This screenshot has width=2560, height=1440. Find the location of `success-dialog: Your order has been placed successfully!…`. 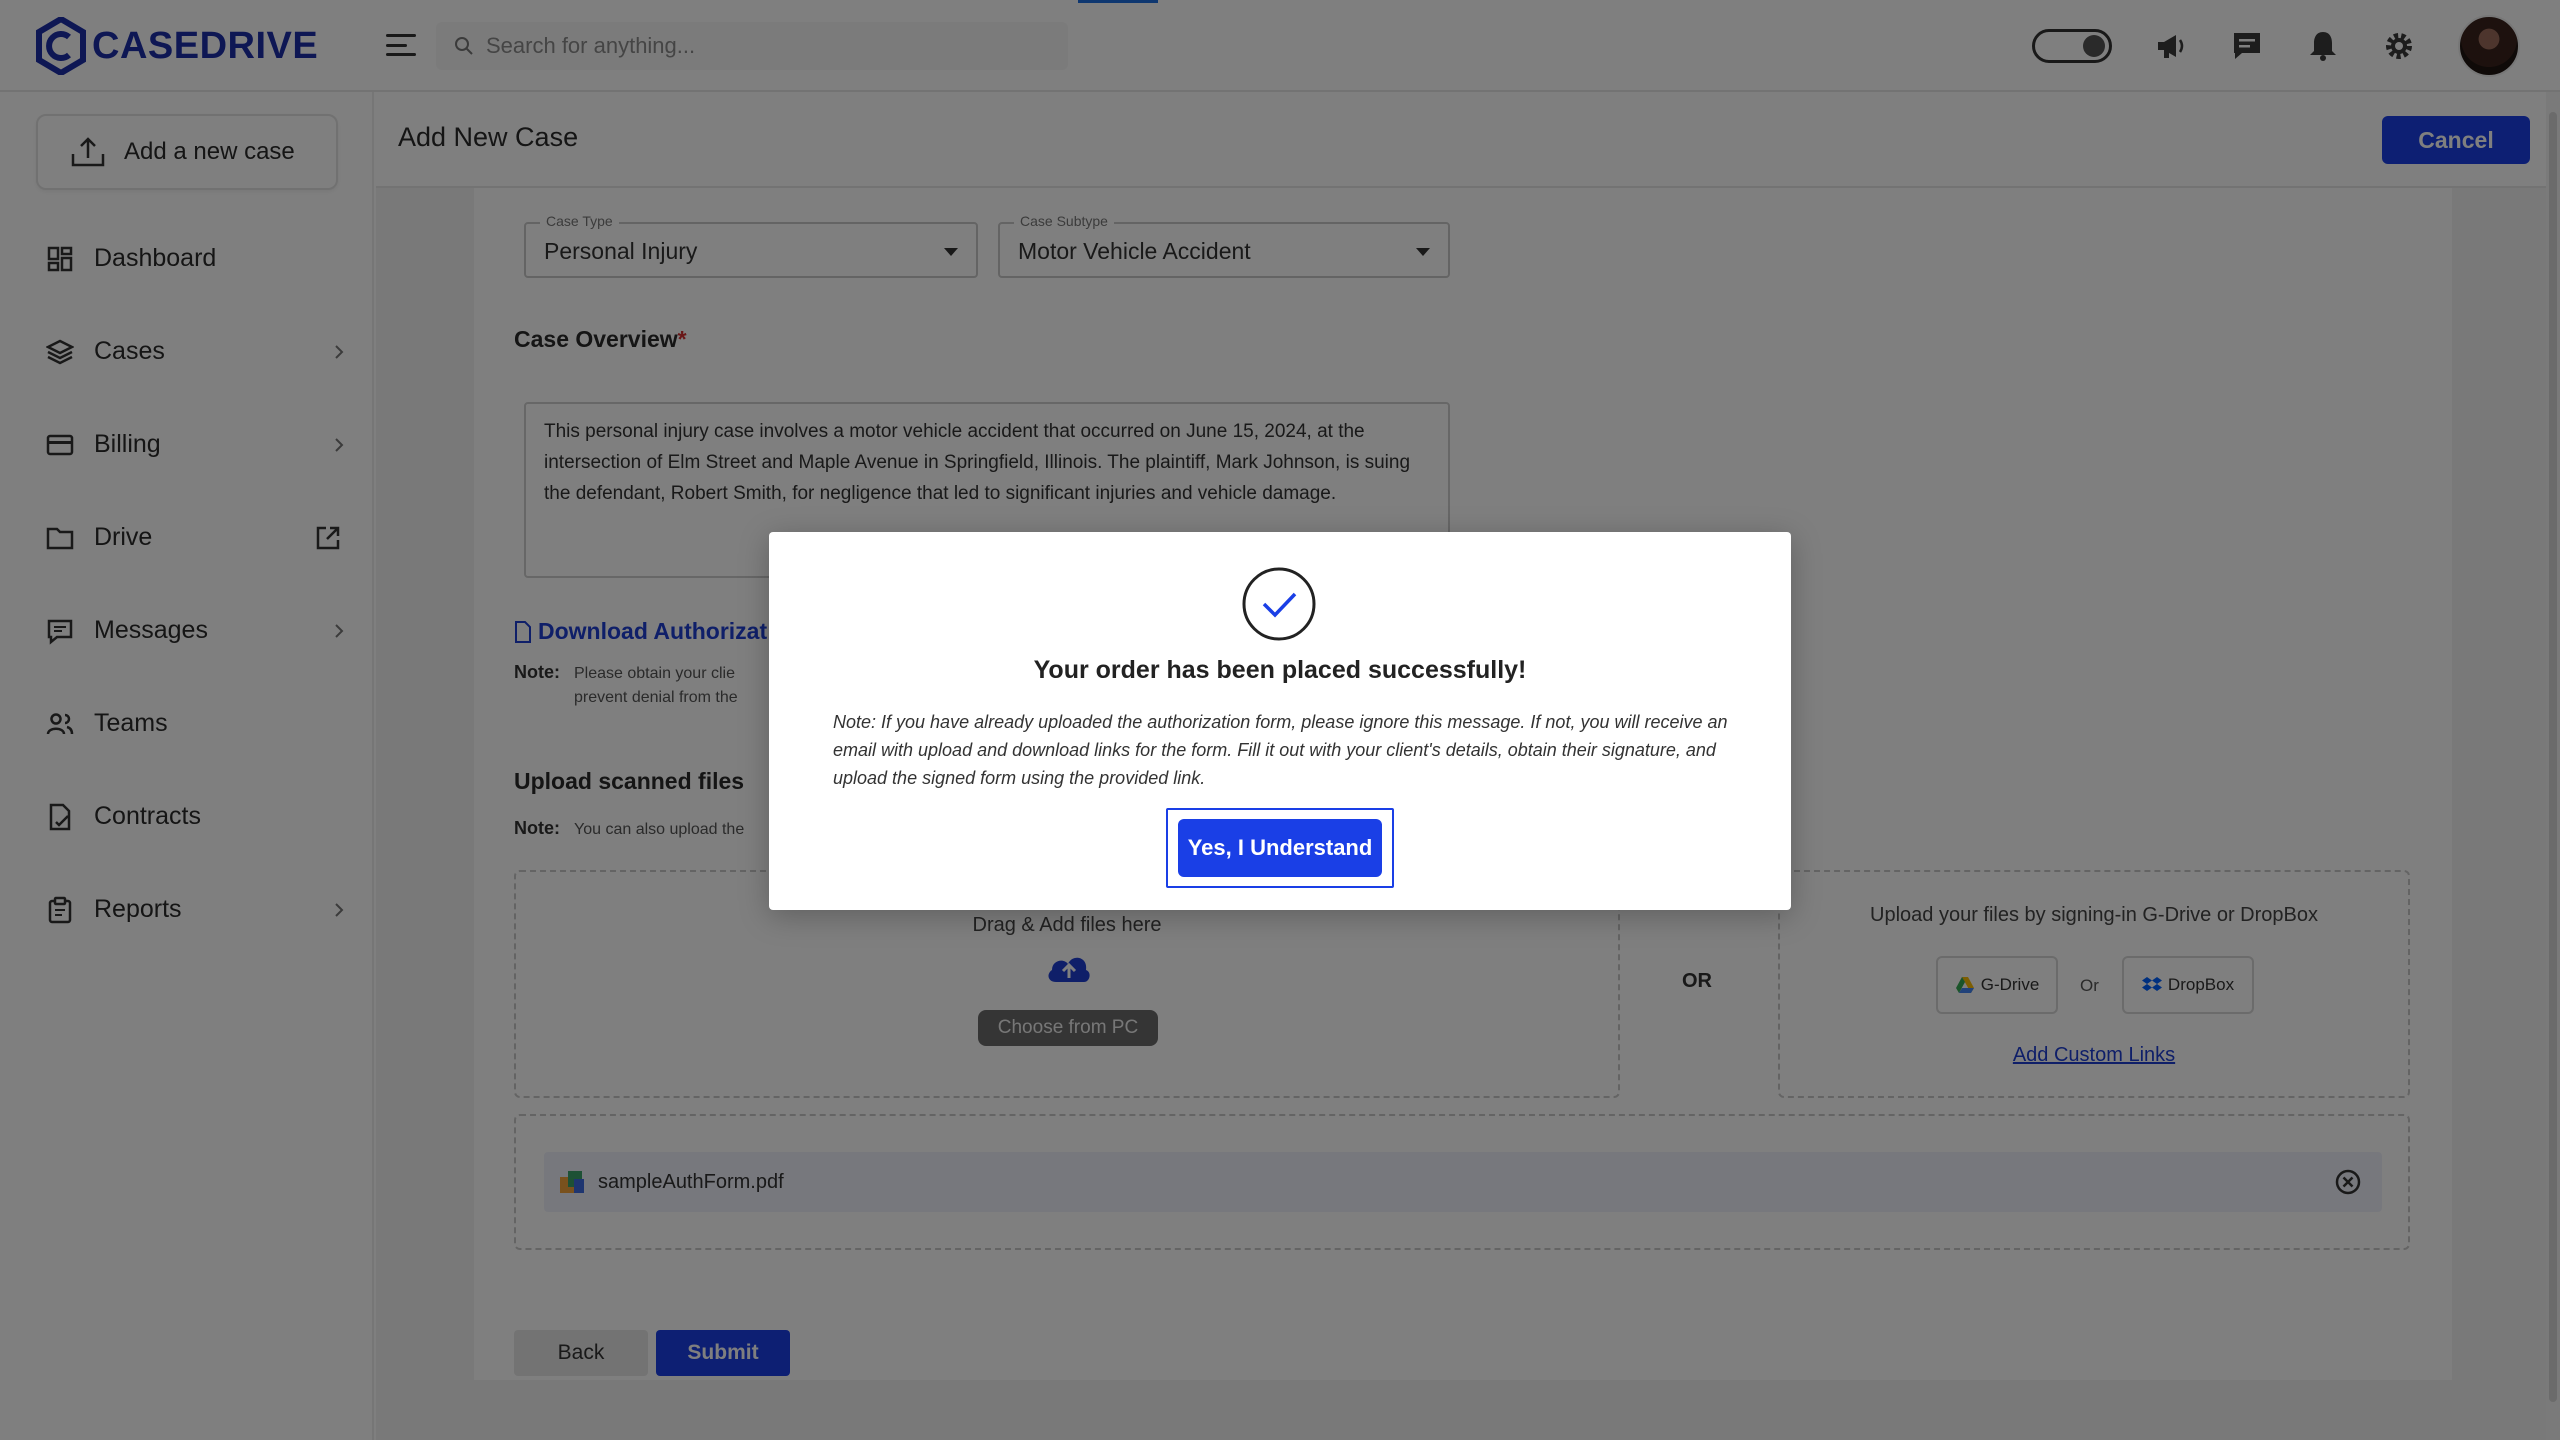

success-dialog: Your order has been placed successfully!… is located at coordinates (1280, 721).